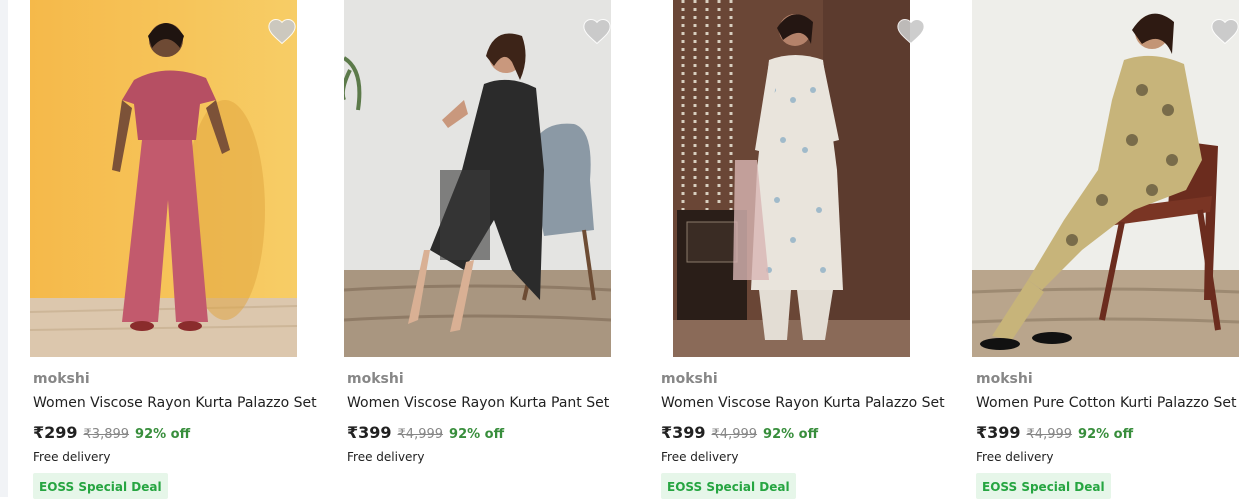  I want to click on product-title: Women Viscose Rayon Kurta Pant Set, so click(494, 403).